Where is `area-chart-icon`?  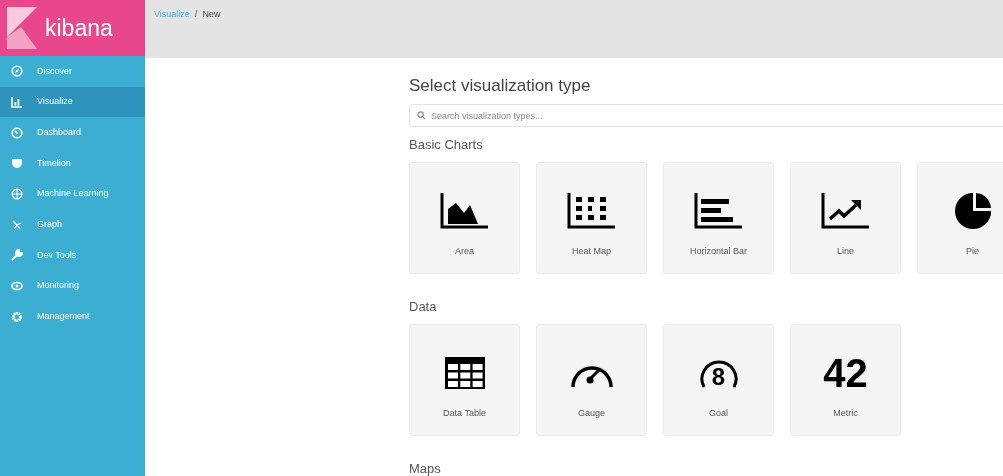
area-chart-icon is located at coordinates (464, 211).